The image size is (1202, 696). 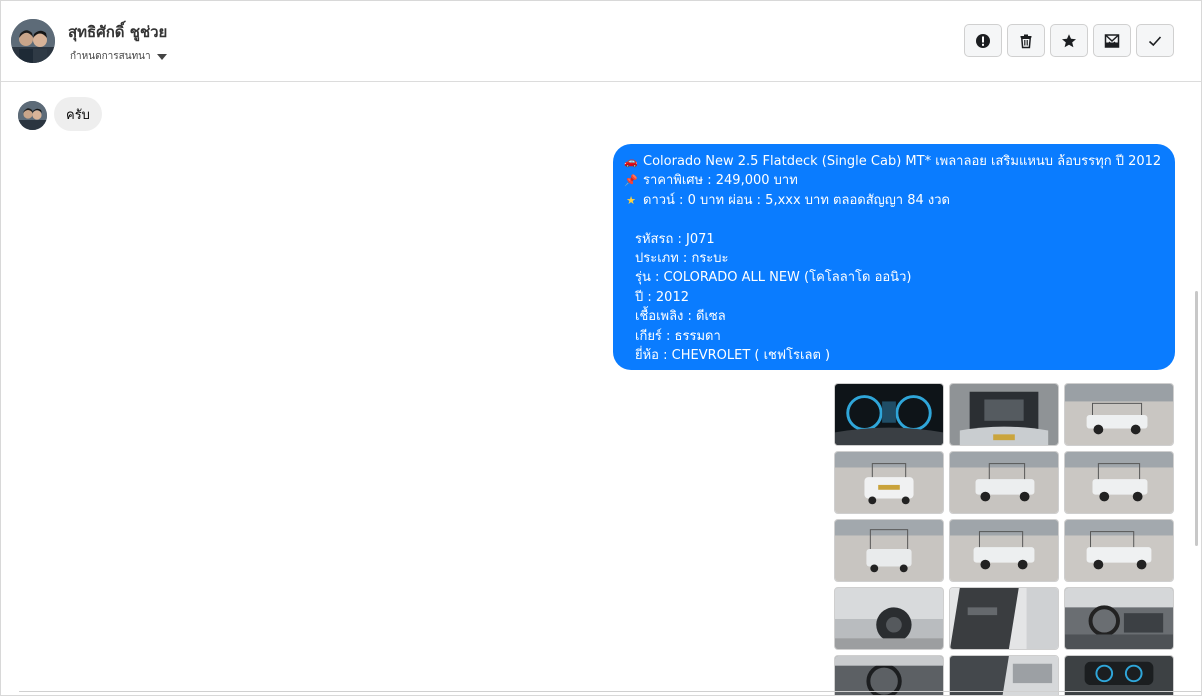 I want to click on contact-name: สุทธิศักดิ์ ชูช่วย, so click(x=118, y=32).